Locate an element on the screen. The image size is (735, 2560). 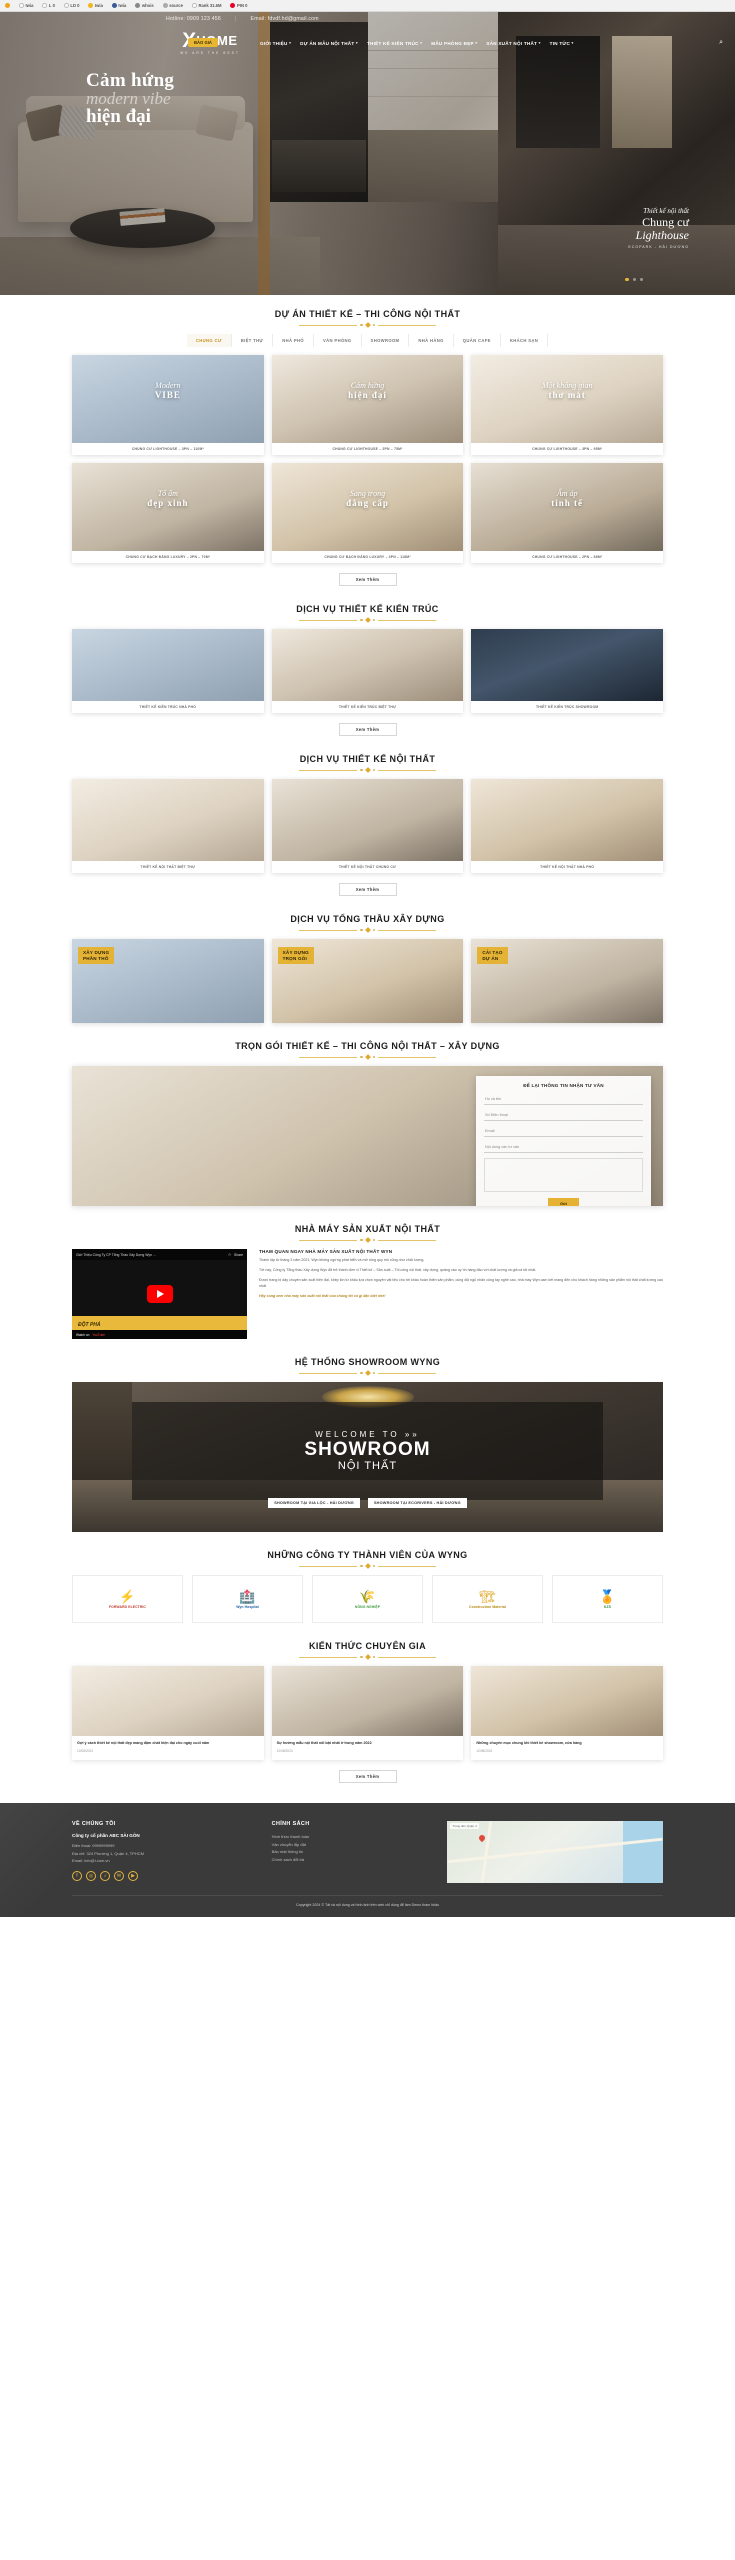
tab-nha-pho: NHÀ PHỐ is located at coordinates (294, 340).